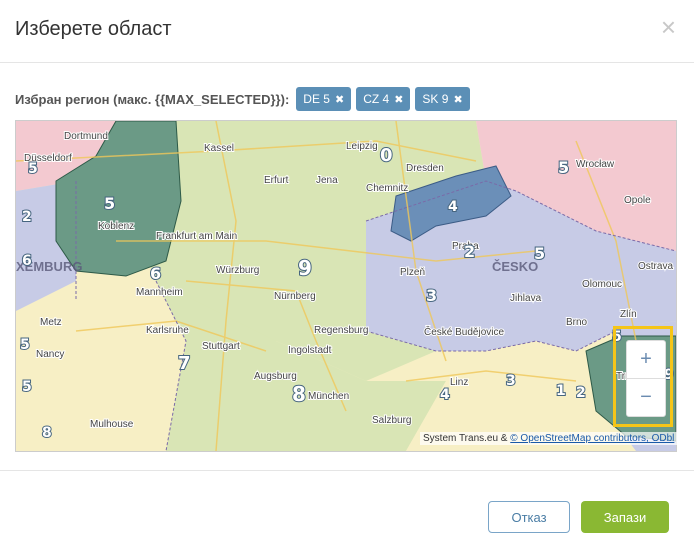  I want to click on city-label: Leipzig, so click(362, 146).